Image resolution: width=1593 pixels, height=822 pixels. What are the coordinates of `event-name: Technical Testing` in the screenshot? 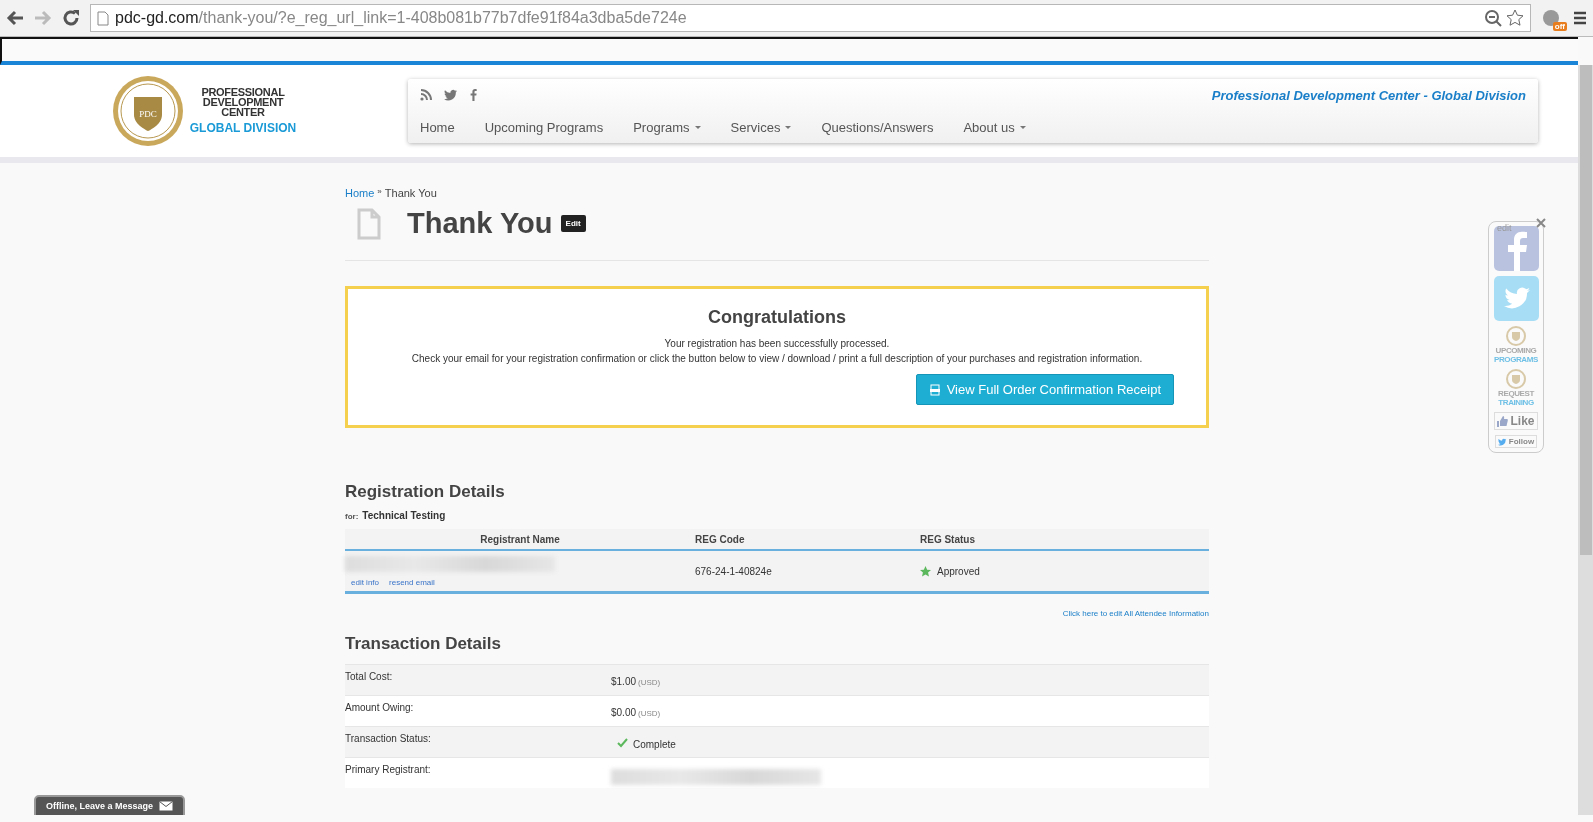 It's located at (404, 515).